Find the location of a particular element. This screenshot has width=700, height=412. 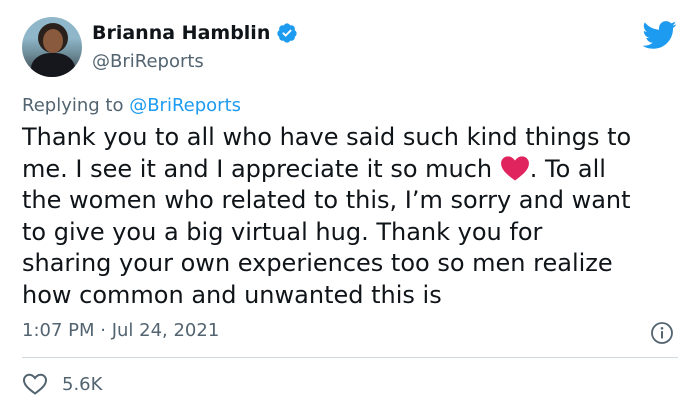

replying-to-prefix: Replying to is located at coordinates (76, 105).